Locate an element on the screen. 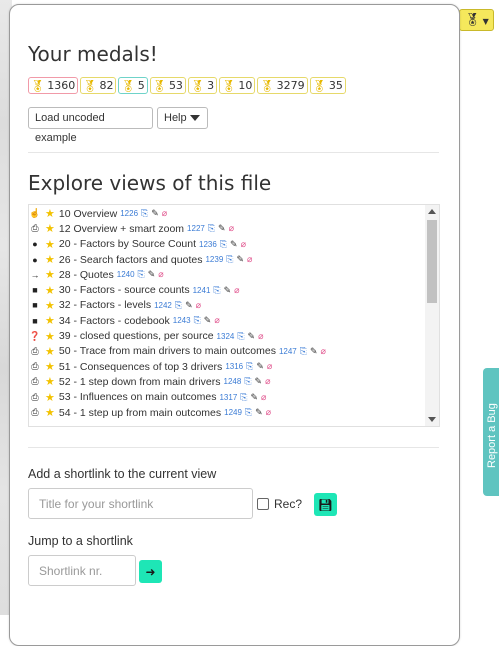  shortlink-number-input: Shortlink nr. is located at coordinates (82, 570).